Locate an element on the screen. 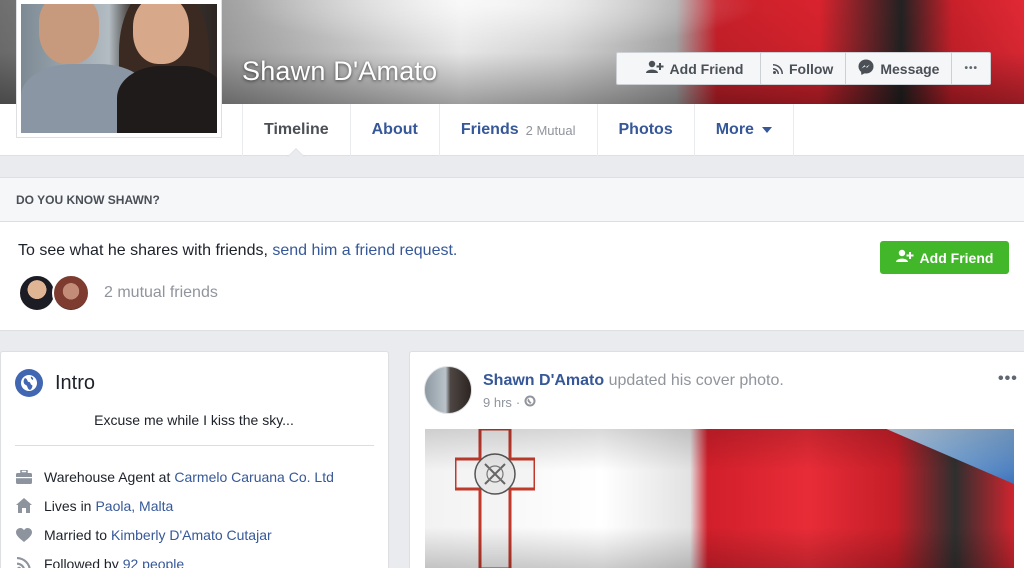 This screenshot has width=1024, height=568. more-options-button: ••• is located at coordinates (971, 68).